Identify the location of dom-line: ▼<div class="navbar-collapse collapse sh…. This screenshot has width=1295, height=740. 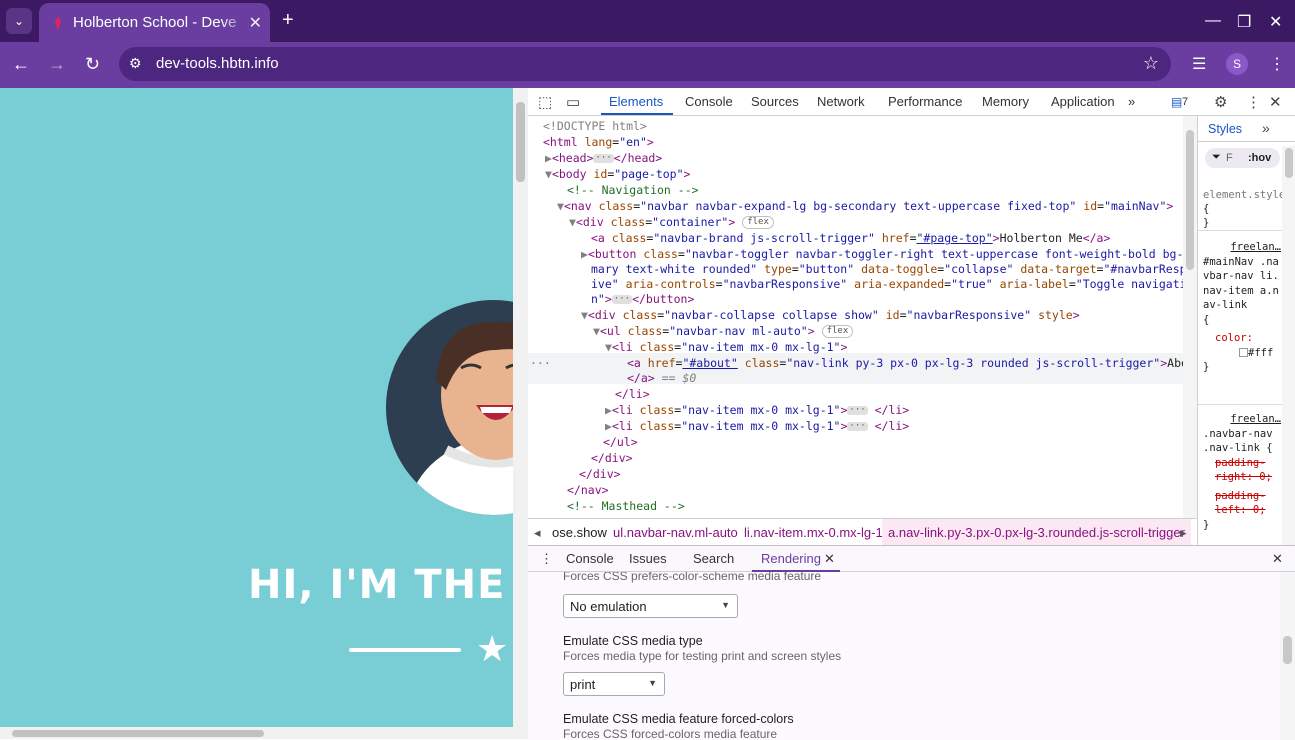
(830, 315).